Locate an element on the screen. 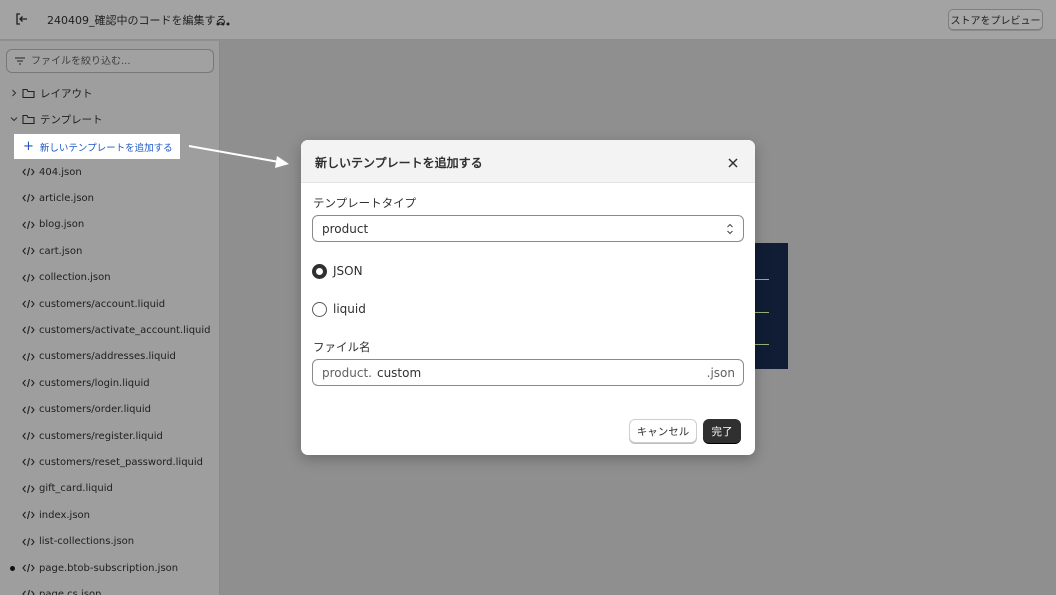 This screenshot has height=595, width=1056. add-template-link: + 新しいテンプレートを追加する is located at coordinates (97, 146).